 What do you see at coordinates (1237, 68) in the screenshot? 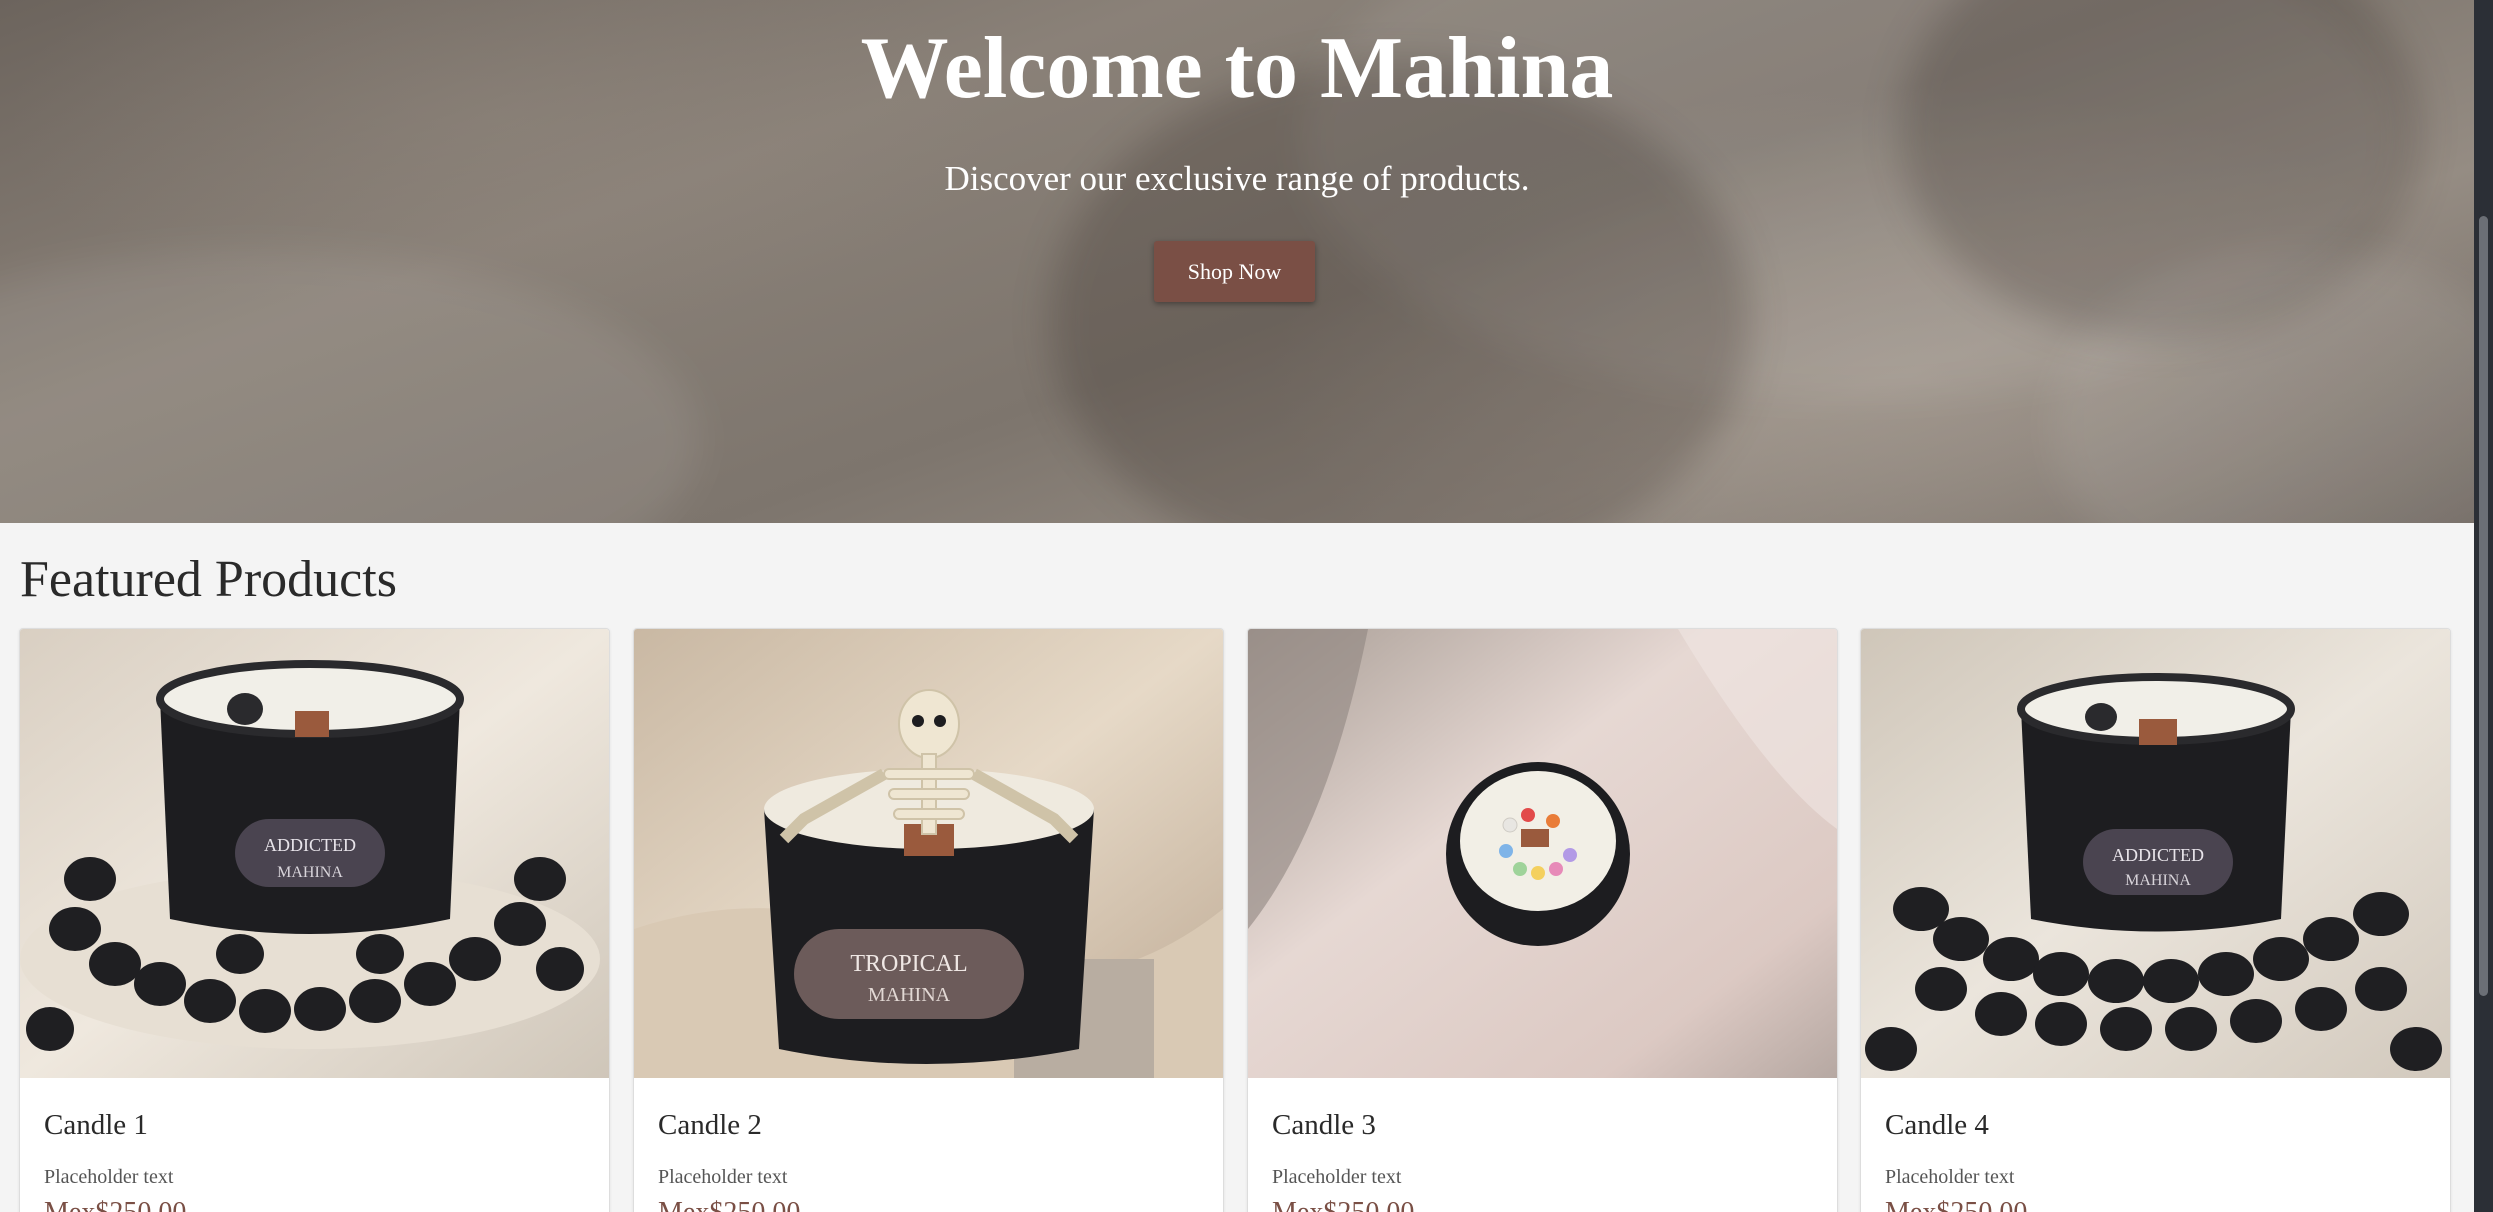
I see `hero-title: Welcome to Mahina` at bounding box center [1237, 68].